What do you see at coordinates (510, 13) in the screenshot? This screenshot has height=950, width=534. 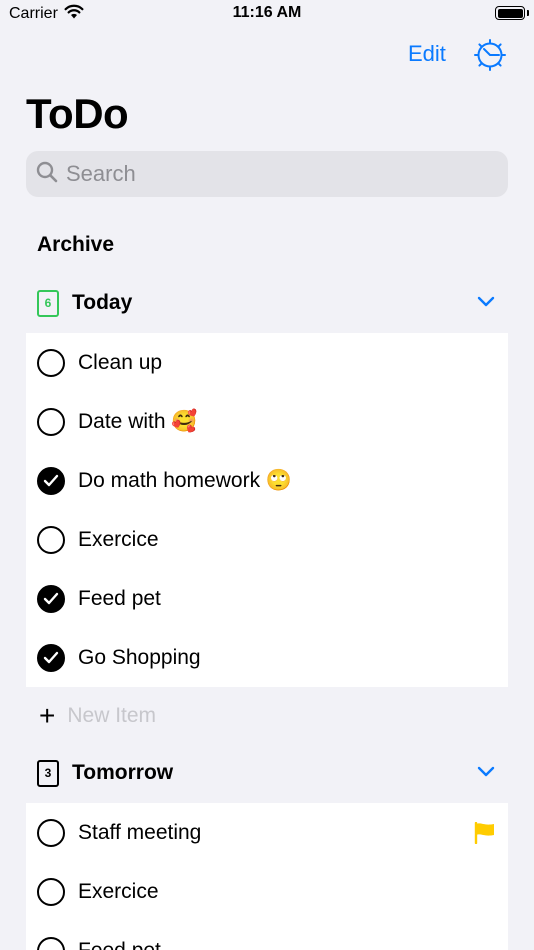 I see `battery-icon` at bounding box center [510, 13].